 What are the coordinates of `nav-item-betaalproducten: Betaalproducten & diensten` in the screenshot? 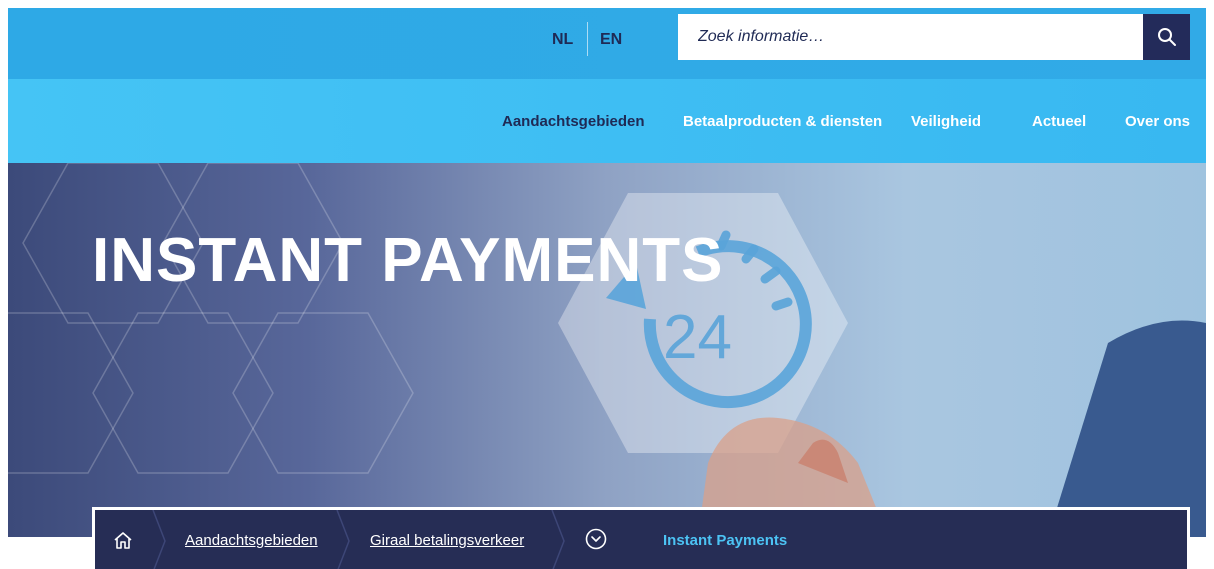 It's located at (782, 121).